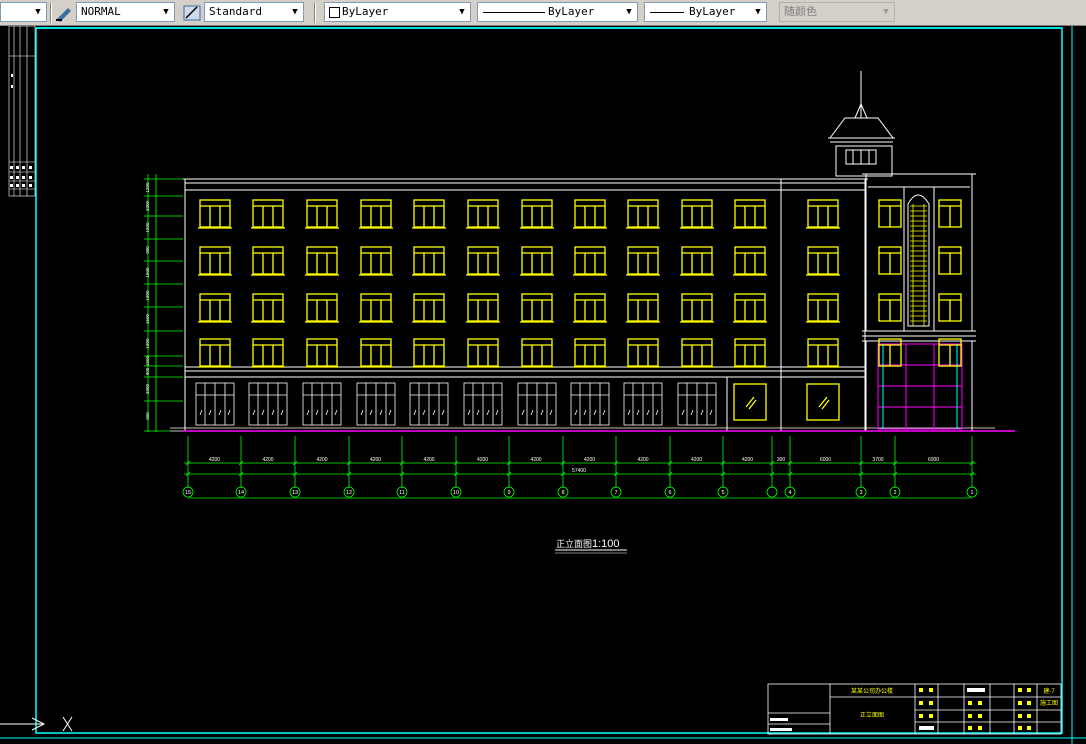 This screenshot has height=744, width=1086. Describe the element at coordinates (580, 492) in the screenshot. I see `axis-grid-bubbles: 15 14 13 12 11 10 9 8 7 6 5 4 3 2 1` at that location.